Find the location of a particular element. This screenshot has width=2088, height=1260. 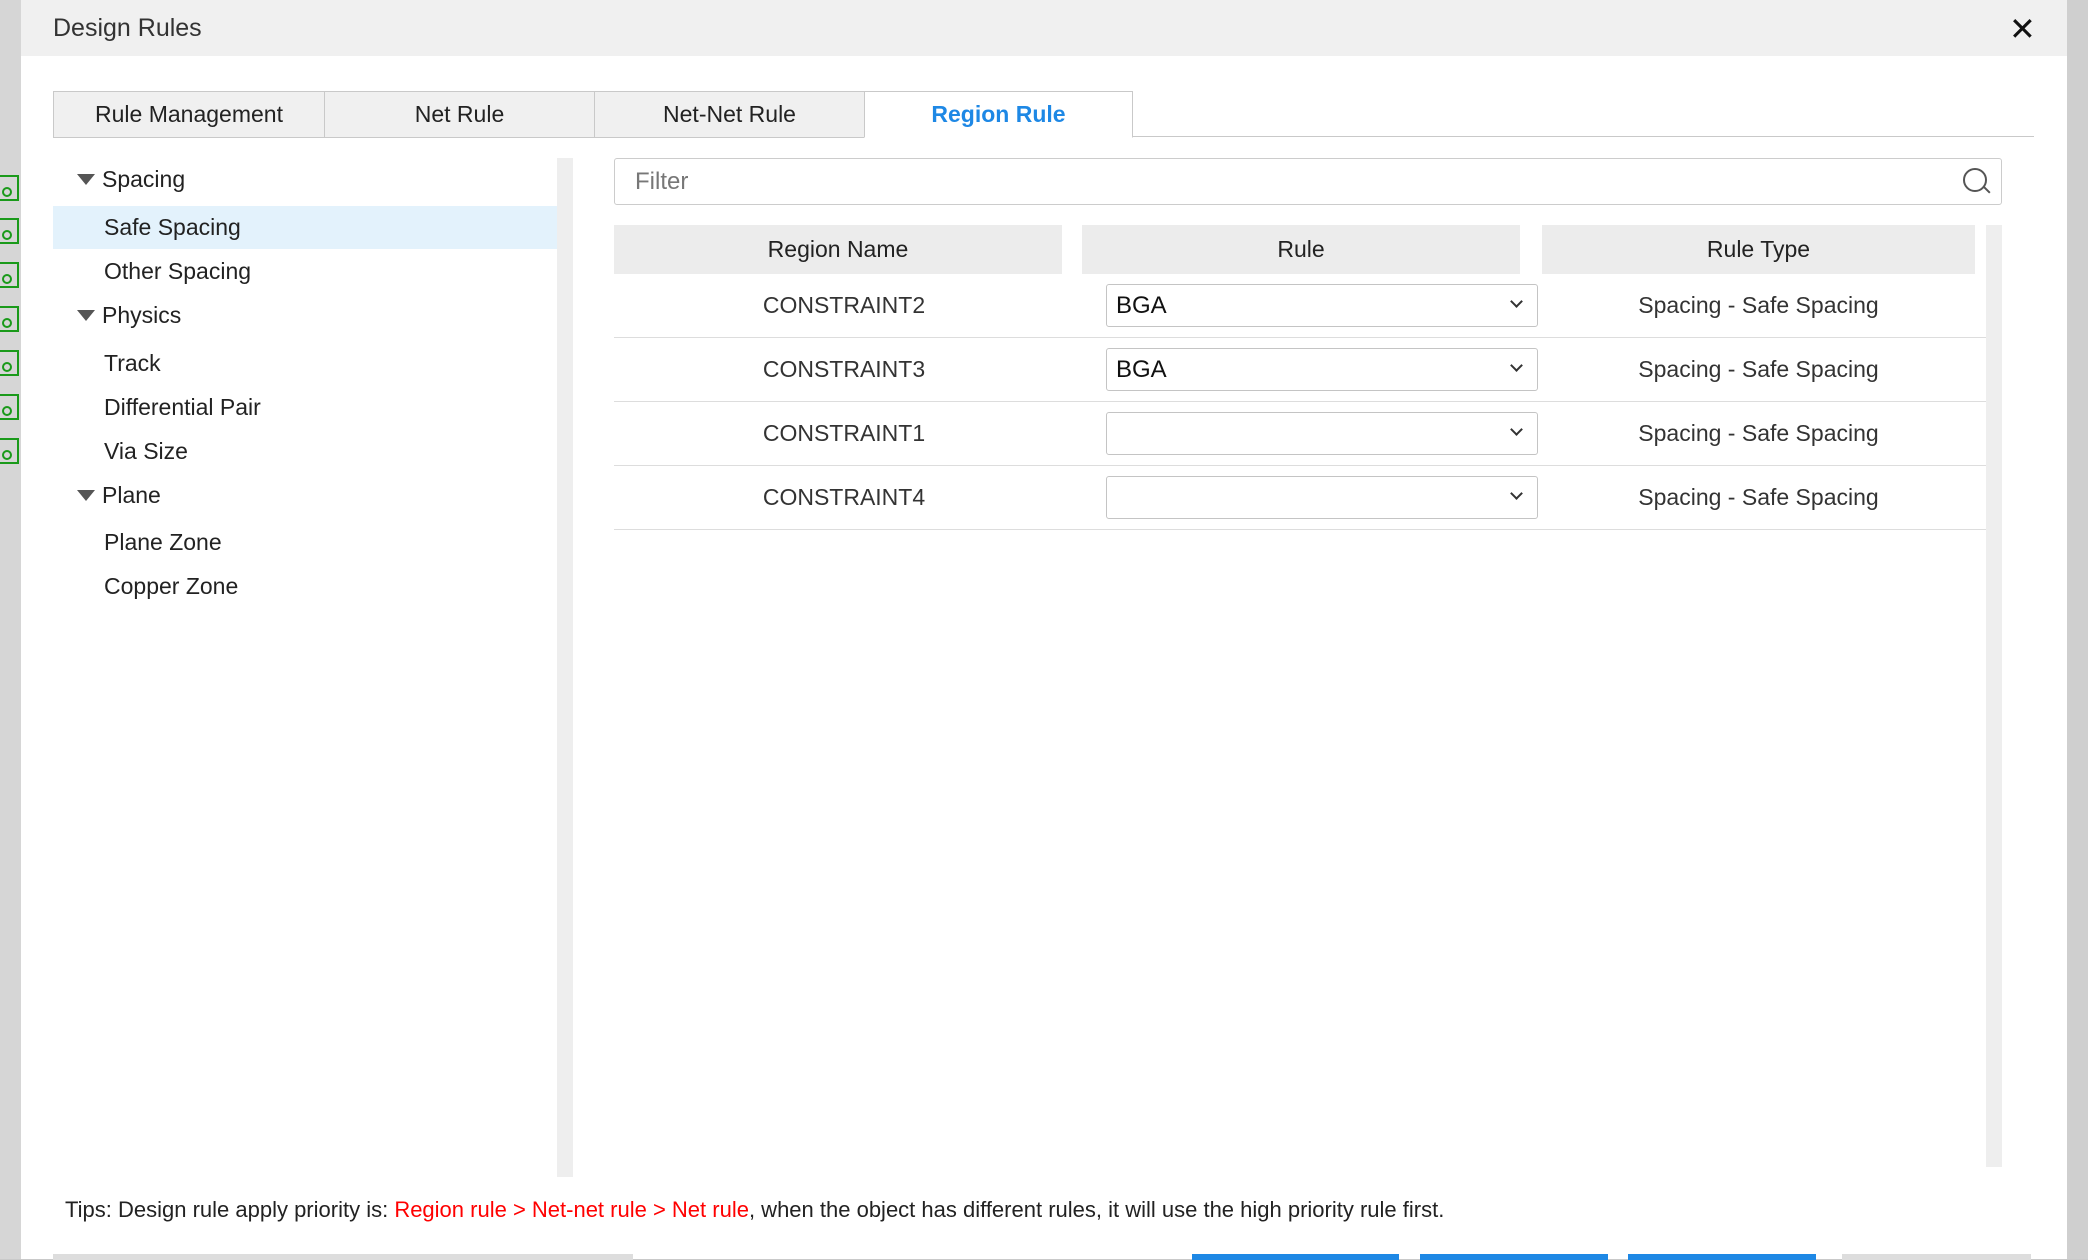

tree-item-via-size: Via Size is located at coordinates (305, 451).